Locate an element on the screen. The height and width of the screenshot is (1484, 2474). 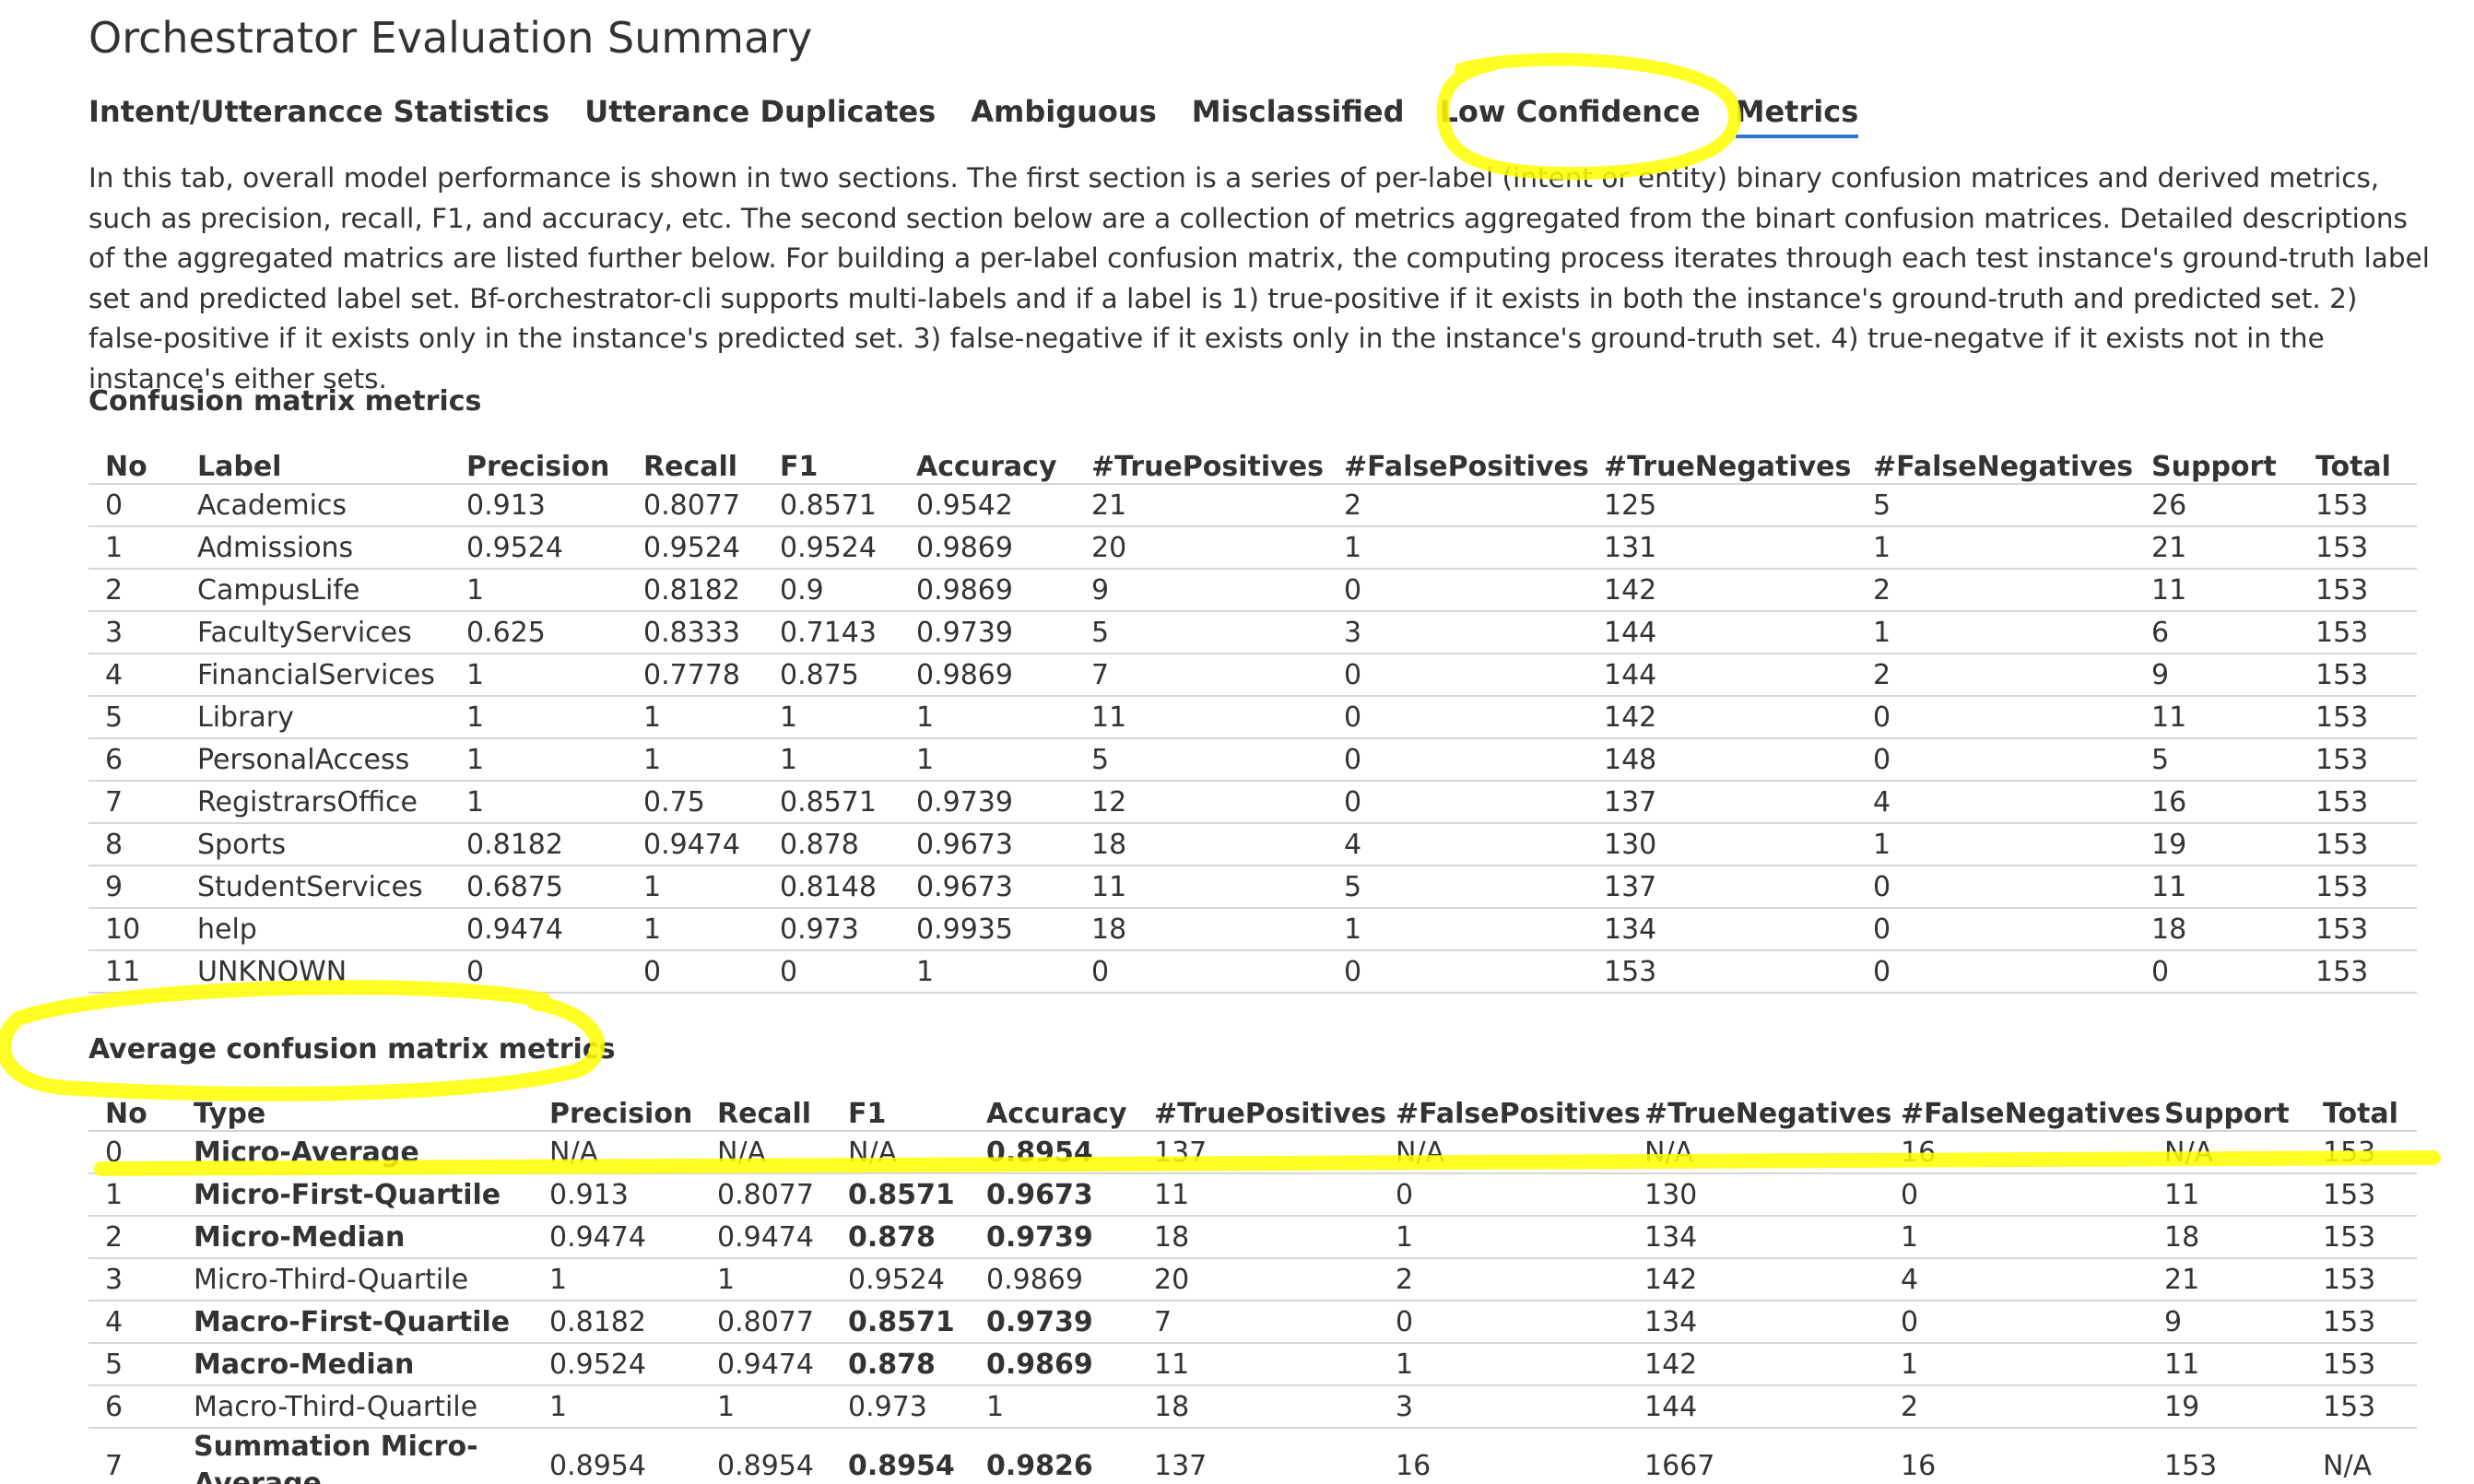
table-cell: 6 is located at coordinates (134, 760).